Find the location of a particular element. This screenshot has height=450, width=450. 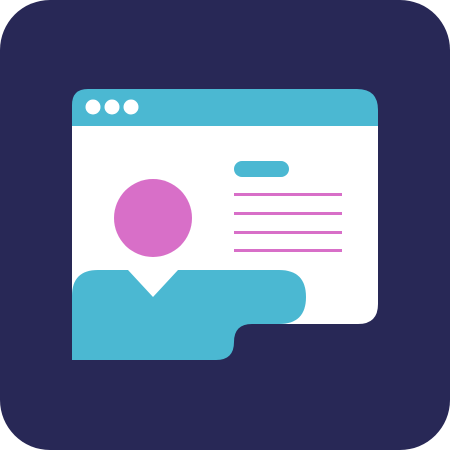

heading-placeholder is located at coordinates (261, 169).